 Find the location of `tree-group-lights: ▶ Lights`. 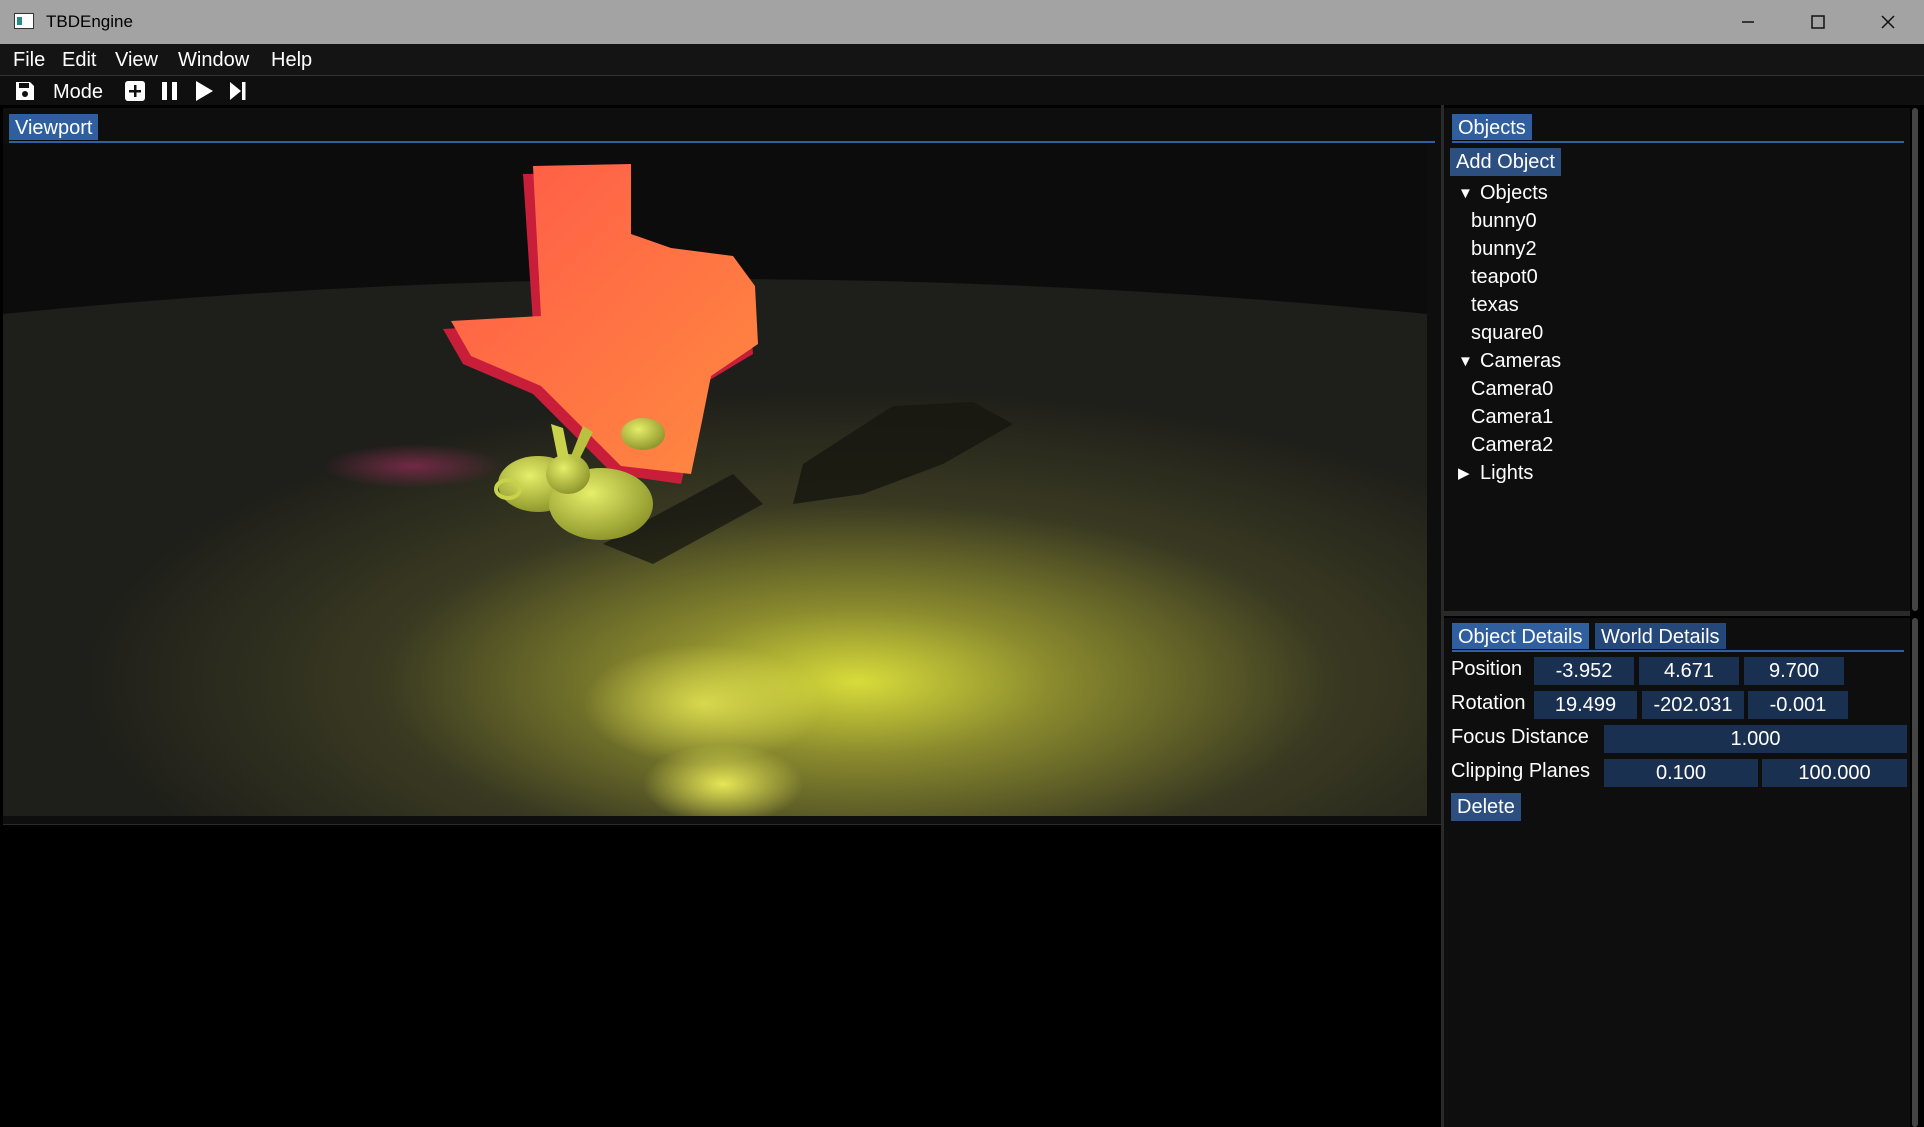

tree-group-lights: ▶ Lights is located at coordinates (1495, 473).